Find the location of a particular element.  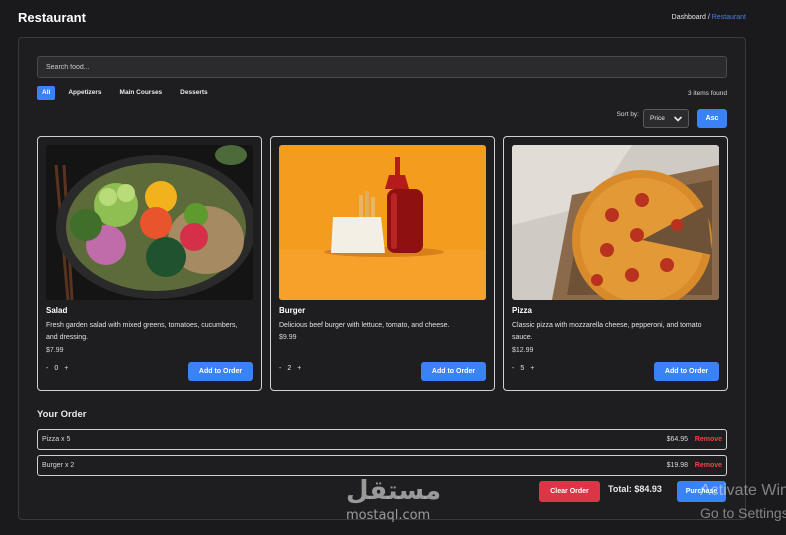

order-section-title: Your Order is located at coordinates (62, 414).